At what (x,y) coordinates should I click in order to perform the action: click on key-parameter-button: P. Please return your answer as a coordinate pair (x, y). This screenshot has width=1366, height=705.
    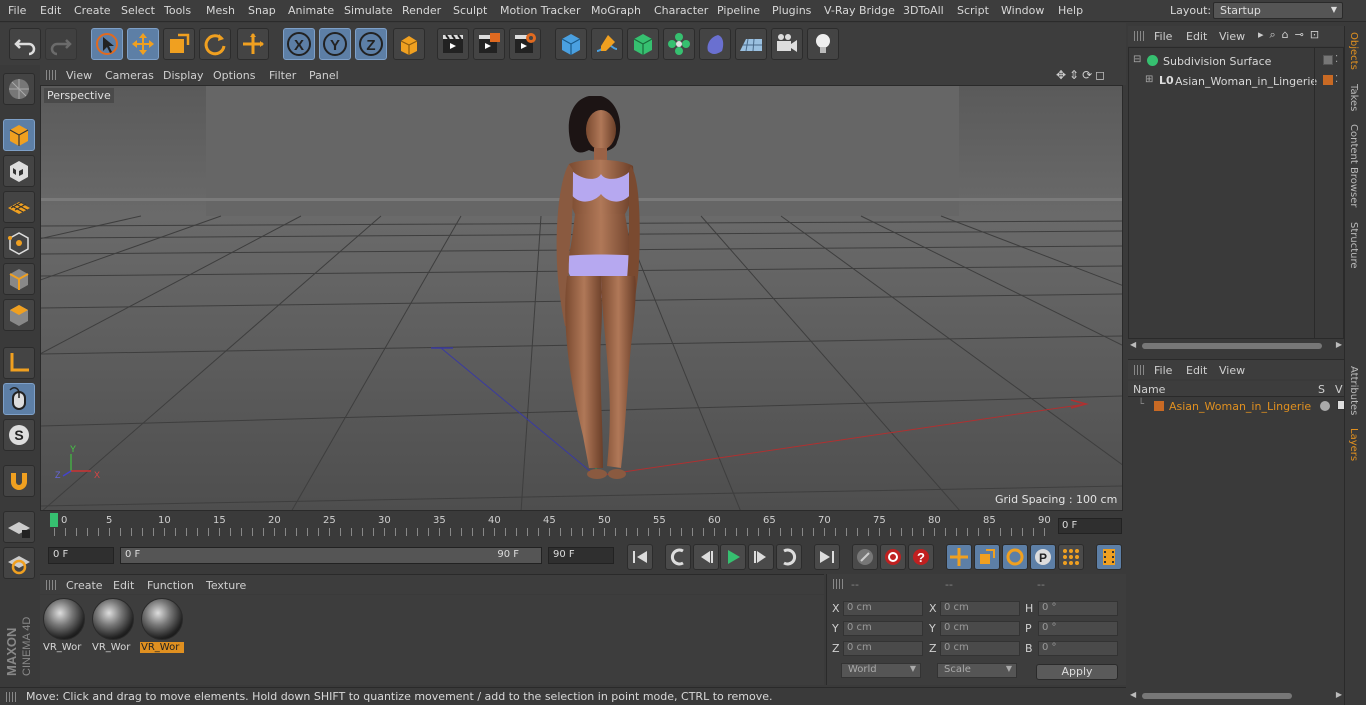
    Looking at the image, I should click on (1043, 557).